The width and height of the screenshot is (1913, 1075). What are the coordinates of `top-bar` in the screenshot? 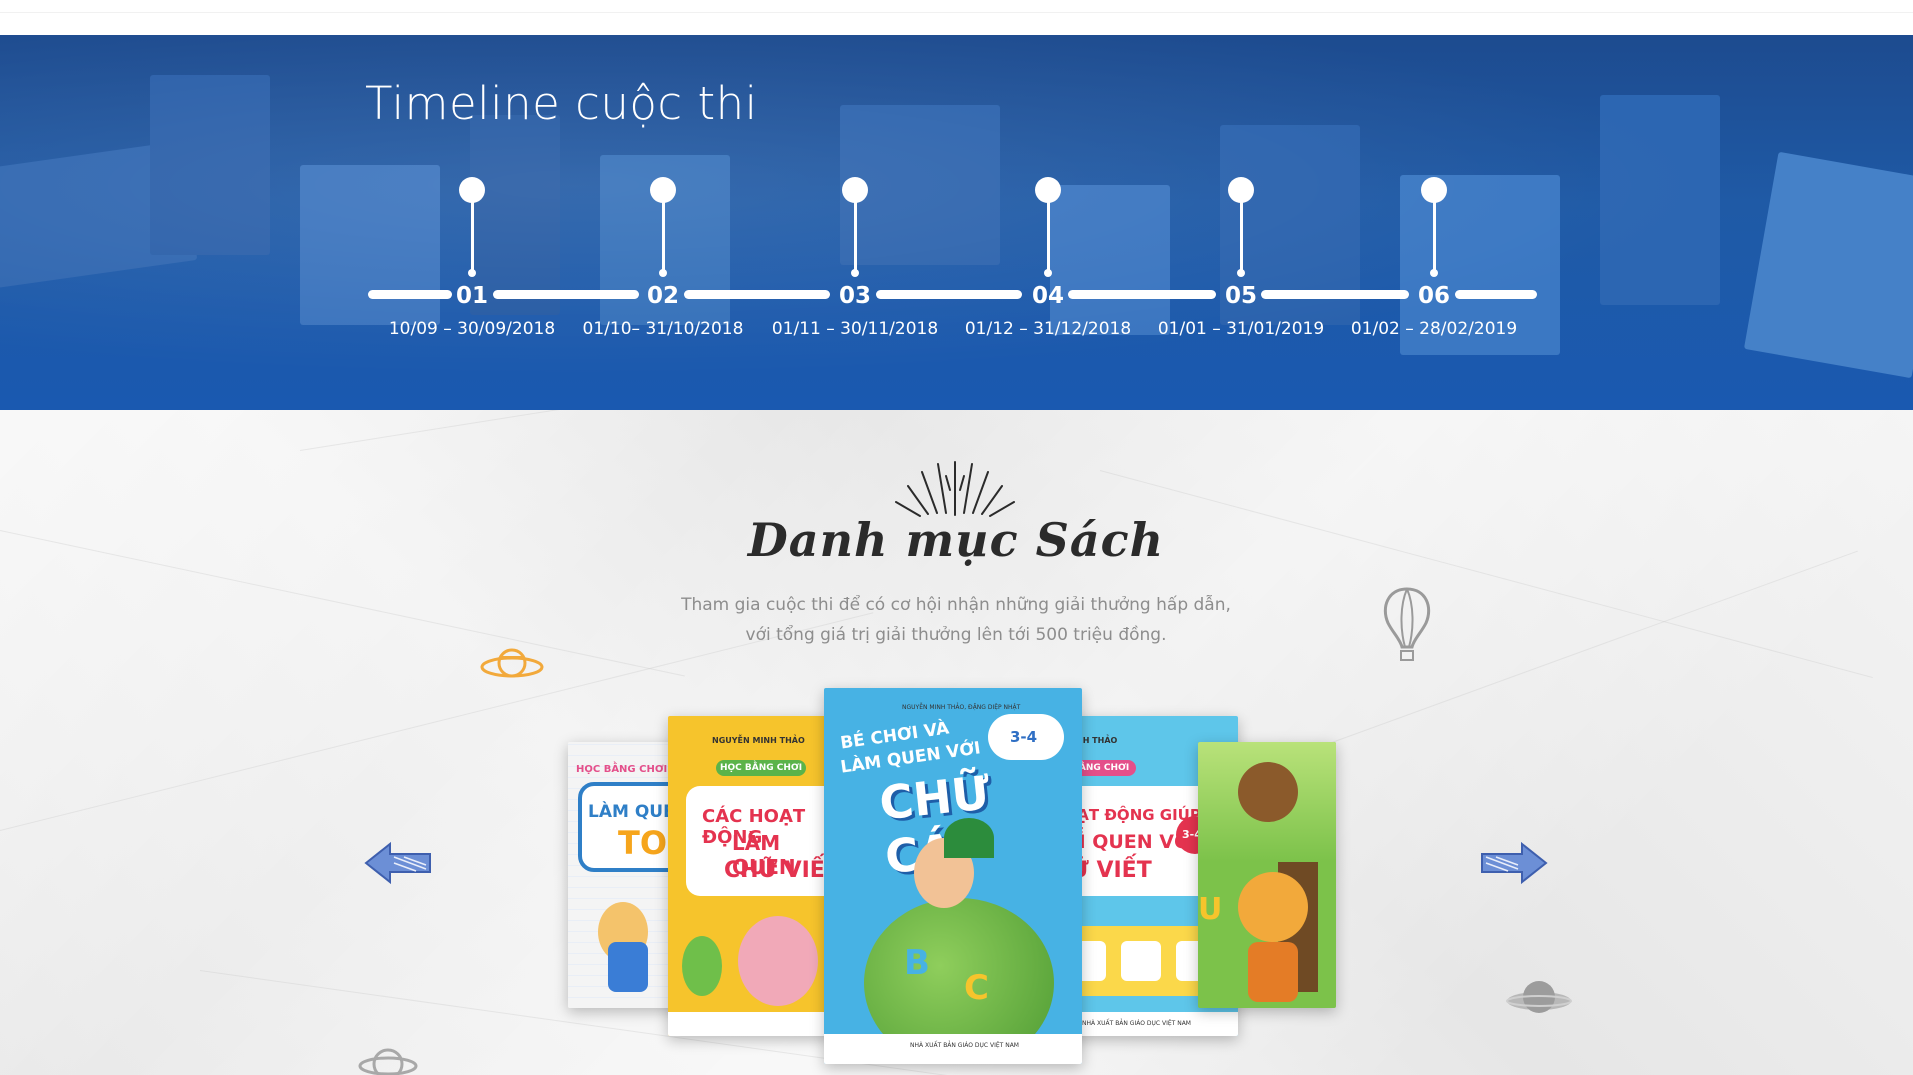 It's located at (956, 18).